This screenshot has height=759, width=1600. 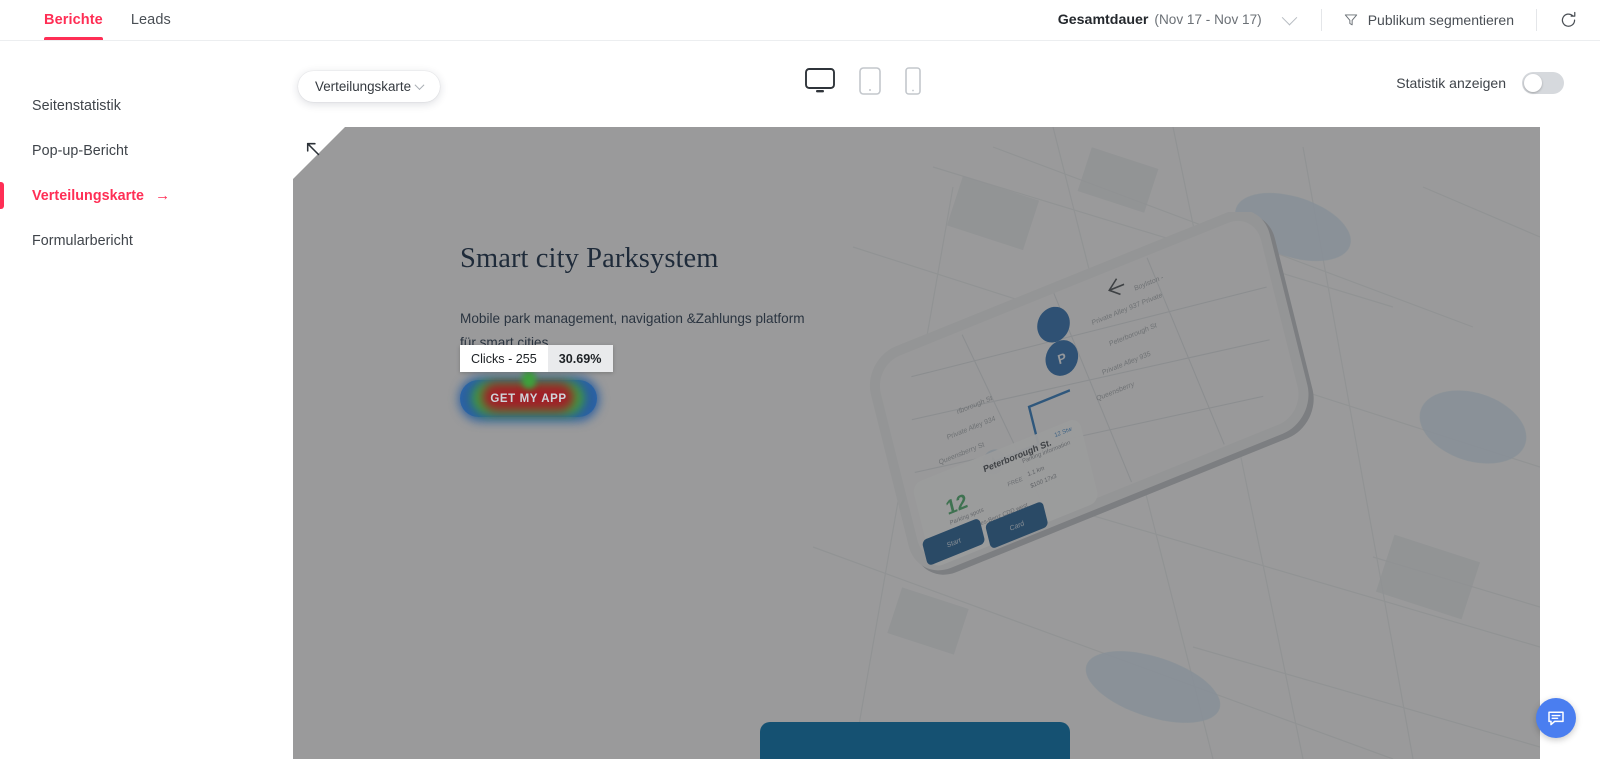 What do you see at coordinates (80, 150) in the screenshot?
I see `sidebar-item-label: Pop-up-Bericht` at bounding box center [80, 150].